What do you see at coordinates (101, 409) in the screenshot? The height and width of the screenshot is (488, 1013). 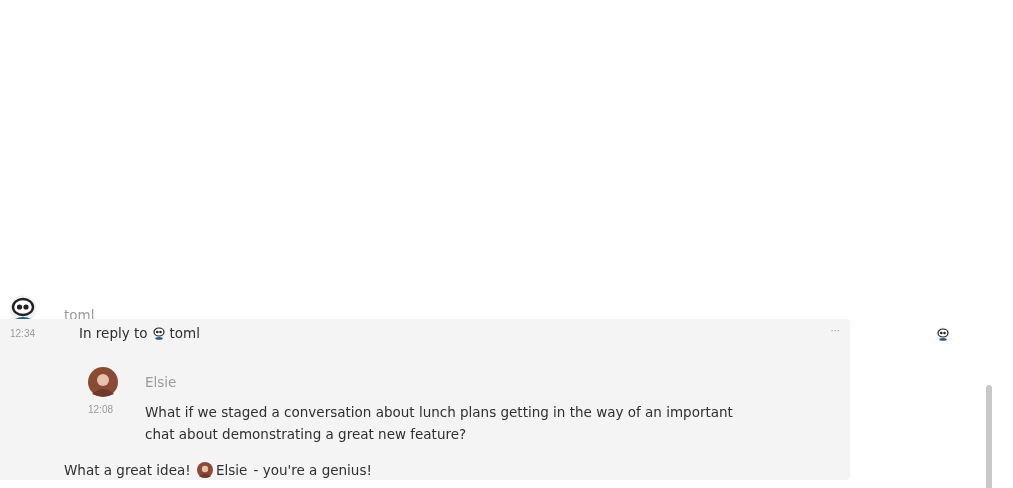 I see `message-time: 12:08` at bounding box center [101, 409].